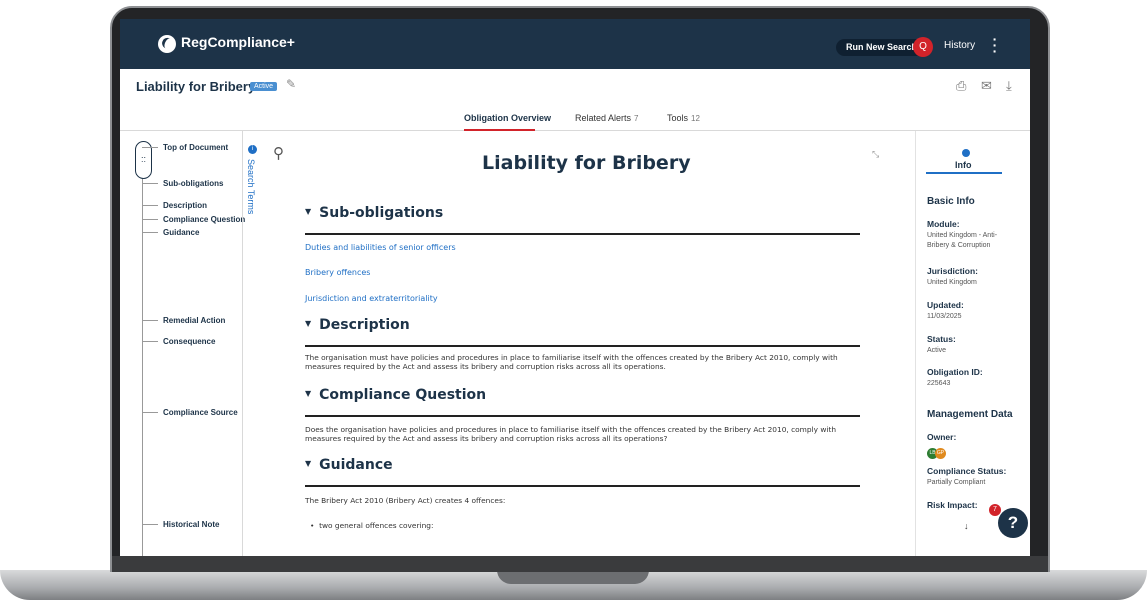 The image size is (1147, 606). What do you see at coordinates (683, 118) in the screenshot?
I see `tab-tools: Tools 12` at bounding box center [683, 118].